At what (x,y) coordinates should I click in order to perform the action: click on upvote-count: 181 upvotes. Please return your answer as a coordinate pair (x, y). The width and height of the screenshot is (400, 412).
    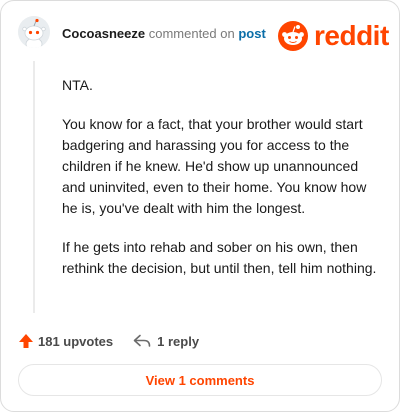
    Looking at the image, I should click on (76, 341).